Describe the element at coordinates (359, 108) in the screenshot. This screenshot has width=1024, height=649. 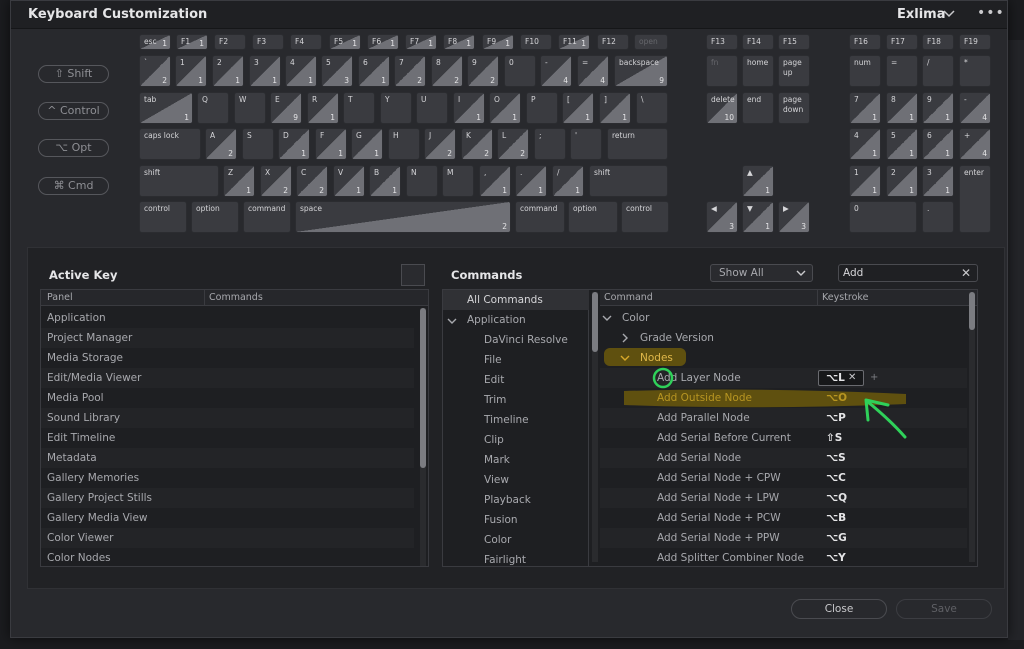
I see `key-t: T` at that location.